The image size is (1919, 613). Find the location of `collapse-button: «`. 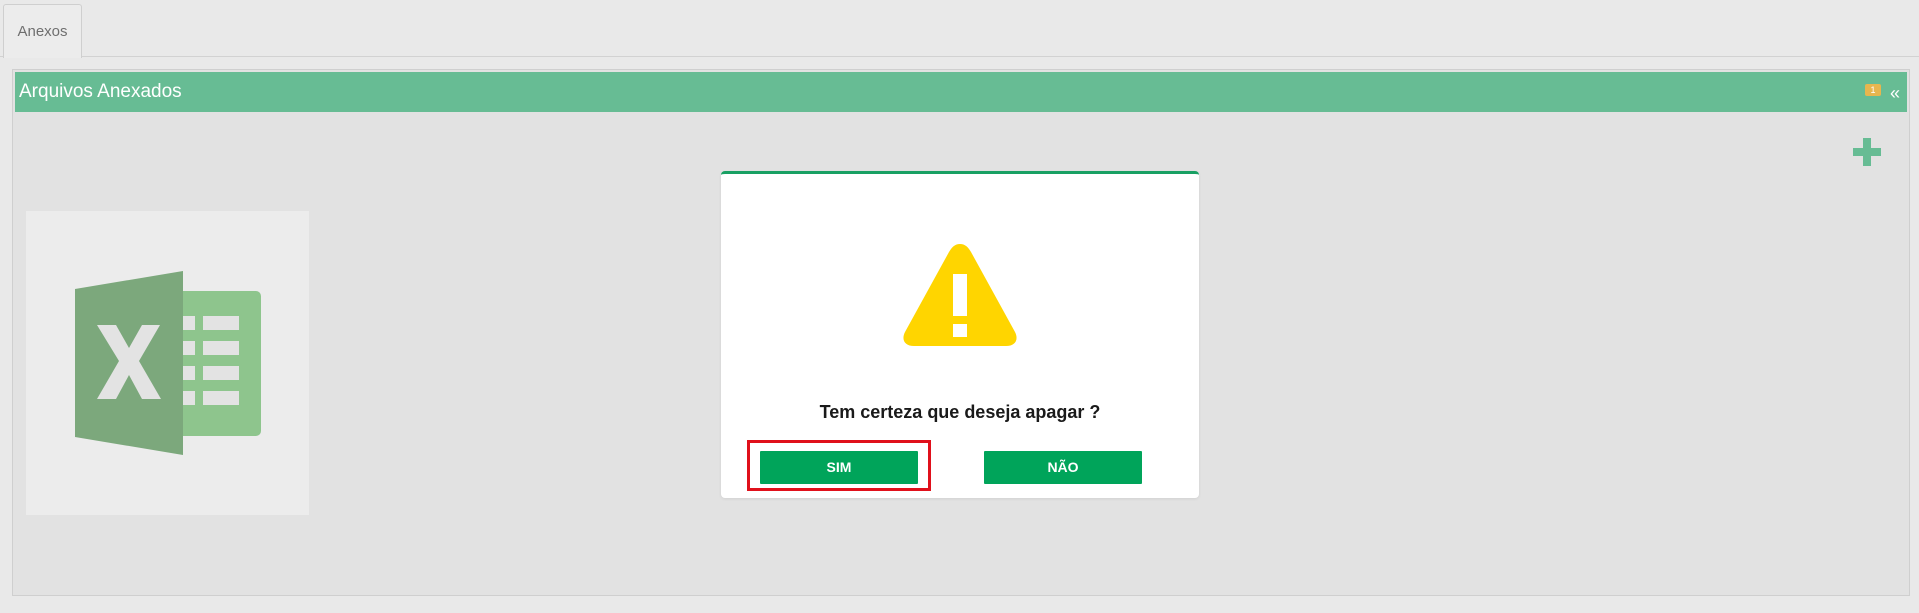

collapse-button: « is located at coordinates (1895, 92).